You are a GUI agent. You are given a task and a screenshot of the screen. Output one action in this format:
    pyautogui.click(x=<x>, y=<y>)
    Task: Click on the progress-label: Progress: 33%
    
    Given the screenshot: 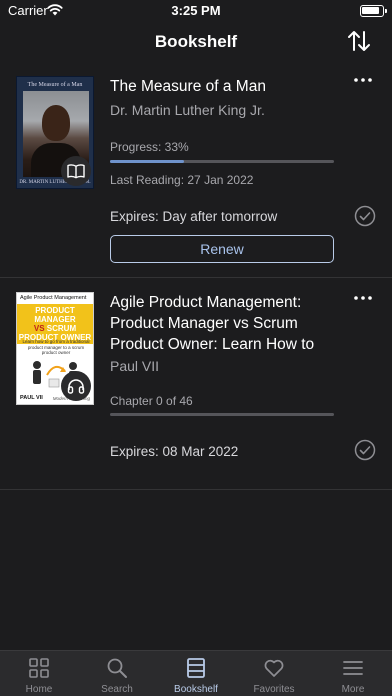 What is the action you would take?
    pyautogui.click(x=149, y=147)
    